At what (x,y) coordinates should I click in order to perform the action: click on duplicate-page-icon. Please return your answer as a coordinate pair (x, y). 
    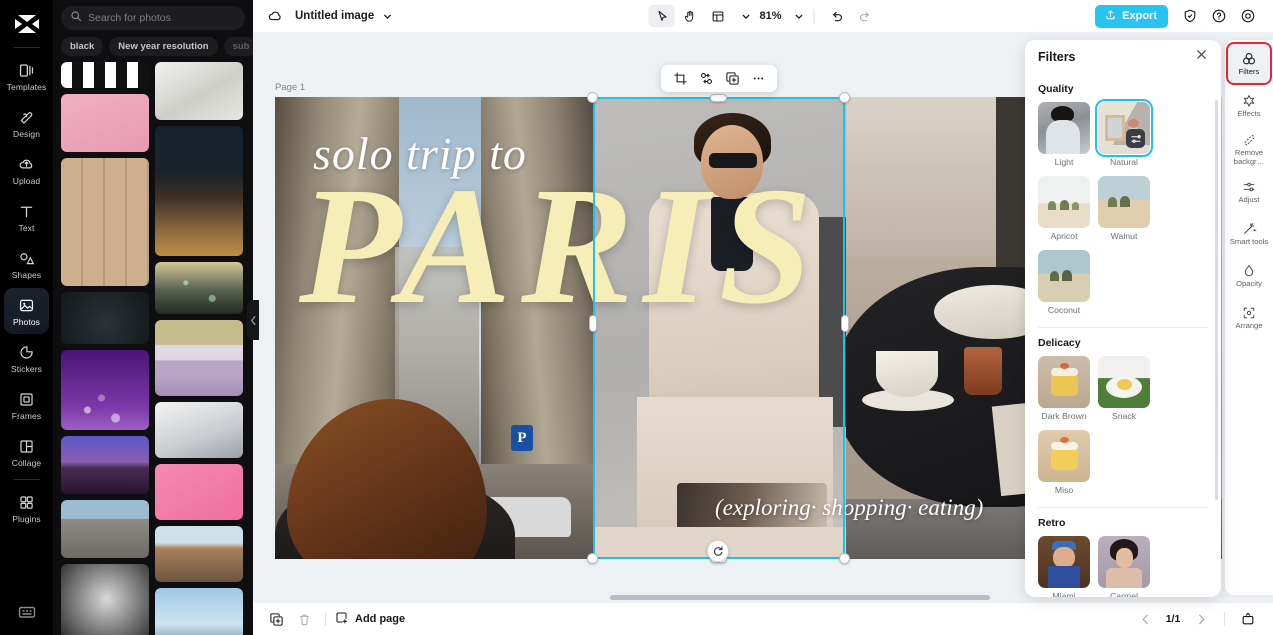
    Looking at the image, I should click on (276, 619).